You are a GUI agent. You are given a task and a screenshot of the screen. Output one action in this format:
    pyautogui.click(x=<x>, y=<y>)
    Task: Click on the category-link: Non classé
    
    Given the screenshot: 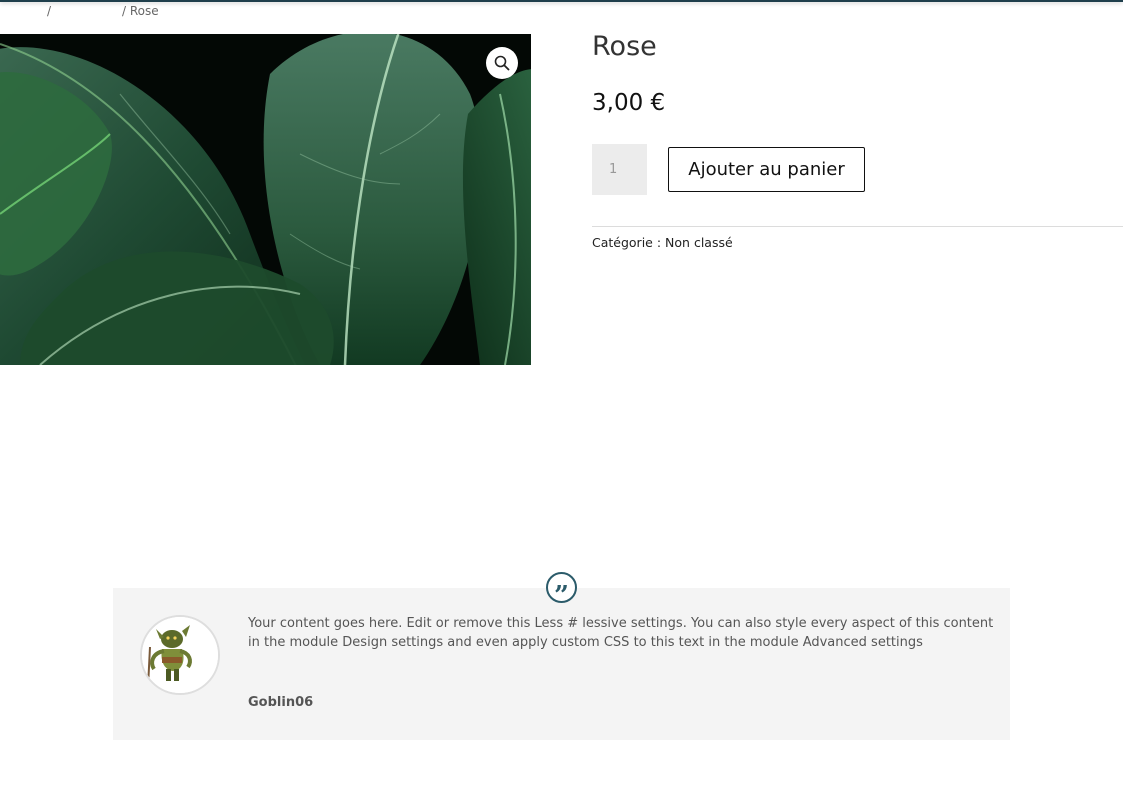 What is the action you would take?
    pyautogui.click(x=699, y=242)
    